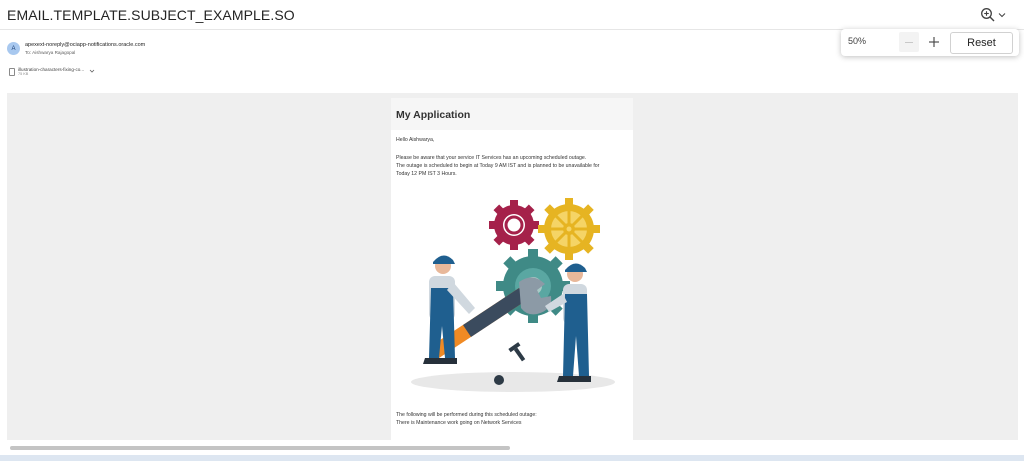 The height and width of the screenshot is (461, 1024). Describe the element at coordinates (981, 43) in the screenshot. I see `reset-zoom-button: Reset` at that location.